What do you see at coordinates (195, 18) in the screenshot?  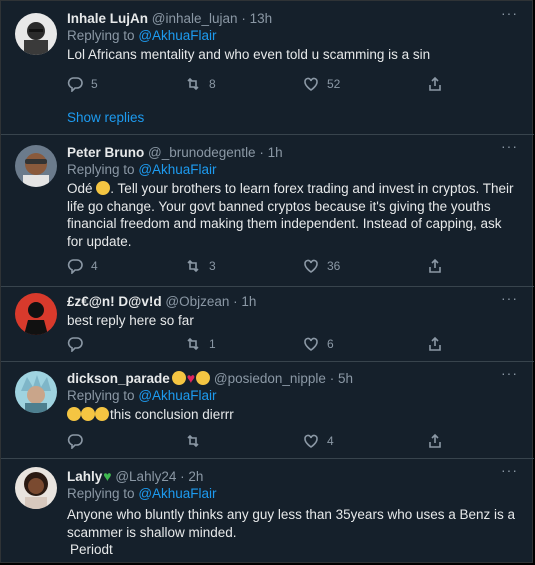 I see `author-handle: @inhale_lujan` at bounding box center [195, 18].